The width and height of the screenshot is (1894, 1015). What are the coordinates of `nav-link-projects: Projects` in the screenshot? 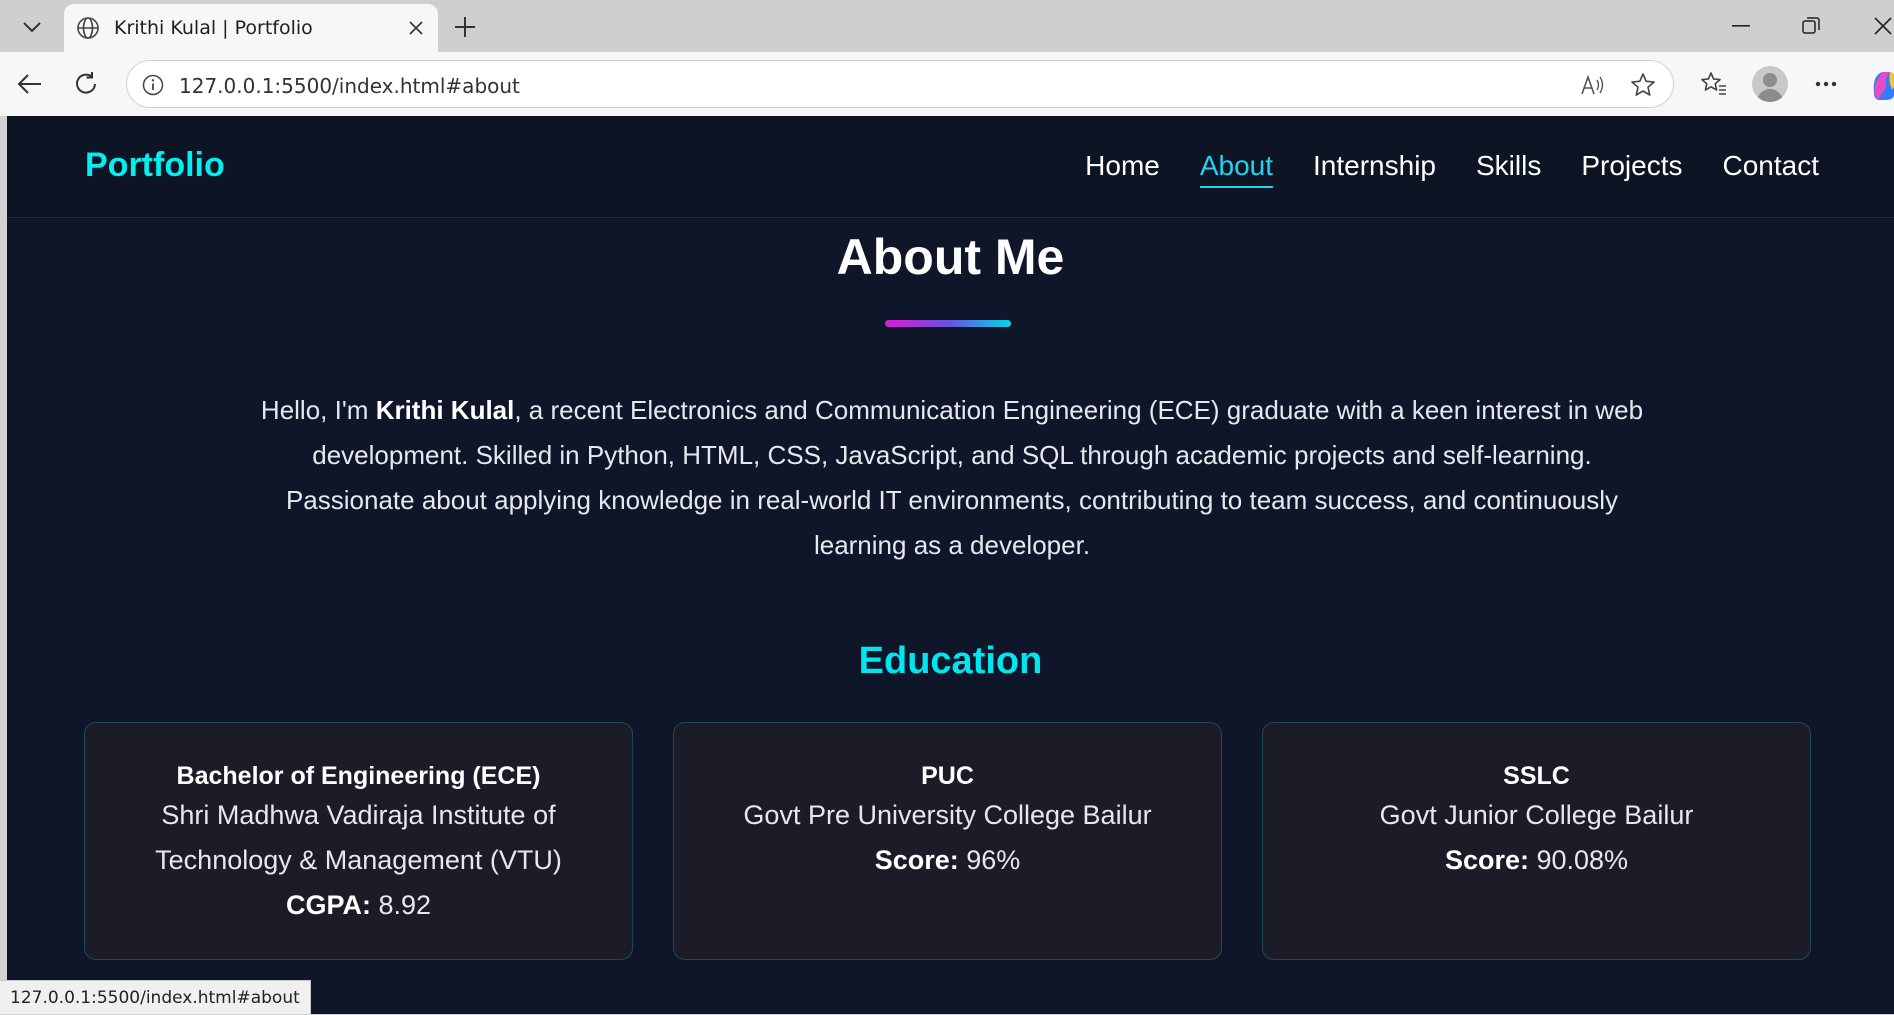 It's located at (1631, 169).